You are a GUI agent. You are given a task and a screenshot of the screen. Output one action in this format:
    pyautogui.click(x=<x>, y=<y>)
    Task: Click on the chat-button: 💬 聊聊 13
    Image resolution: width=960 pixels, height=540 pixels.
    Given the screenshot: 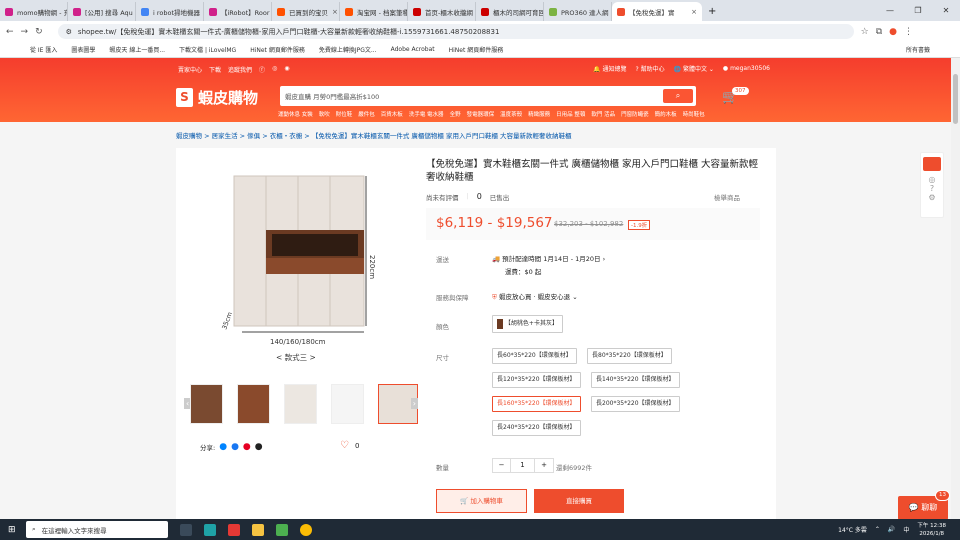 What is the action you would take?
    pyautogui.click(x=924, y=505)
    